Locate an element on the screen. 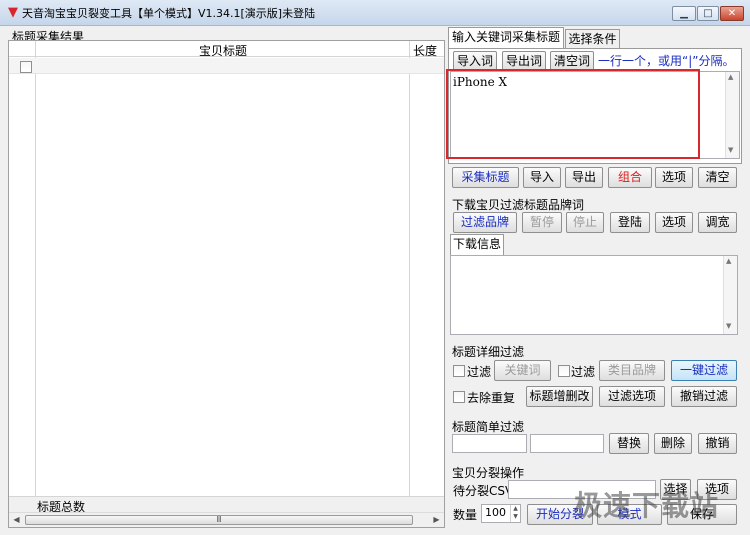 The width and height of the screenshot is (750, 535). spin-arrows-icon: ▲ ▼ is located at coordinates (515, 513).